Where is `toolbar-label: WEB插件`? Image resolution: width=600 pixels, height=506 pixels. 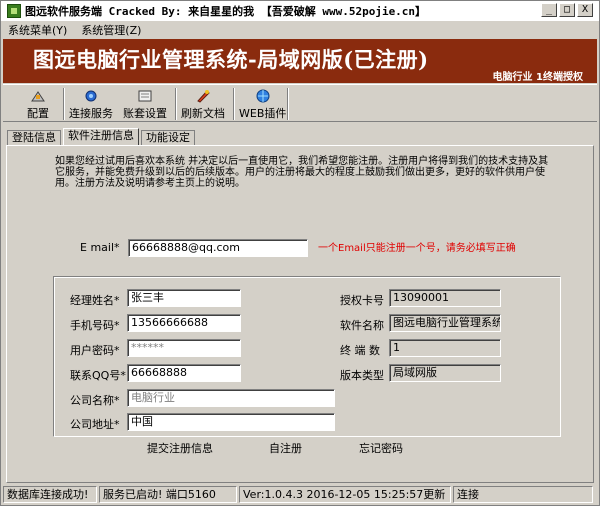
toolbar-label: WEB插件 is located at coordinates (263, 113).